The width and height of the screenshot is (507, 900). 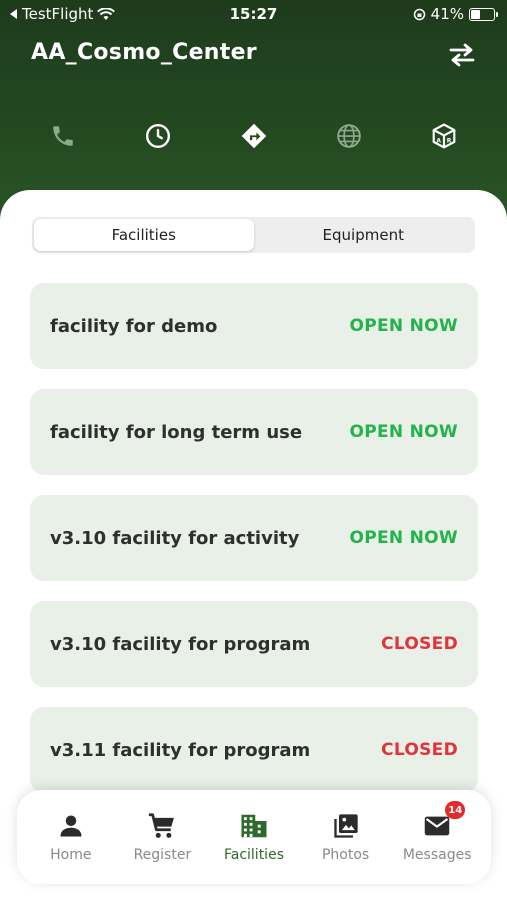 What do you see at coordinates (180, 750) in the screenshot?
I see `facility-name: v3.11 facility for program` at bounding box center [180, 750].